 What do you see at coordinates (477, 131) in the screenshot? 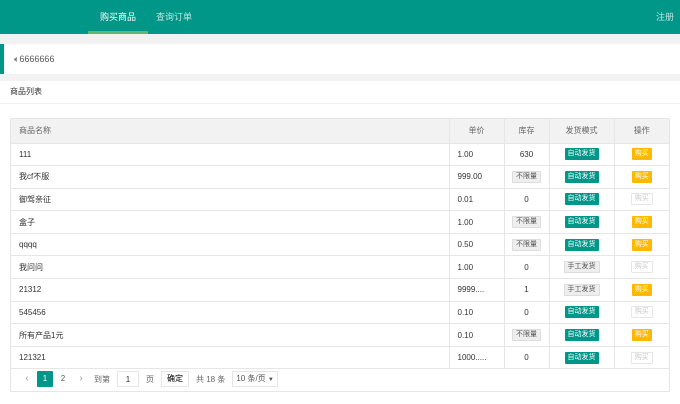
I see `header-price: 单价` at bounding box center [477, 131].